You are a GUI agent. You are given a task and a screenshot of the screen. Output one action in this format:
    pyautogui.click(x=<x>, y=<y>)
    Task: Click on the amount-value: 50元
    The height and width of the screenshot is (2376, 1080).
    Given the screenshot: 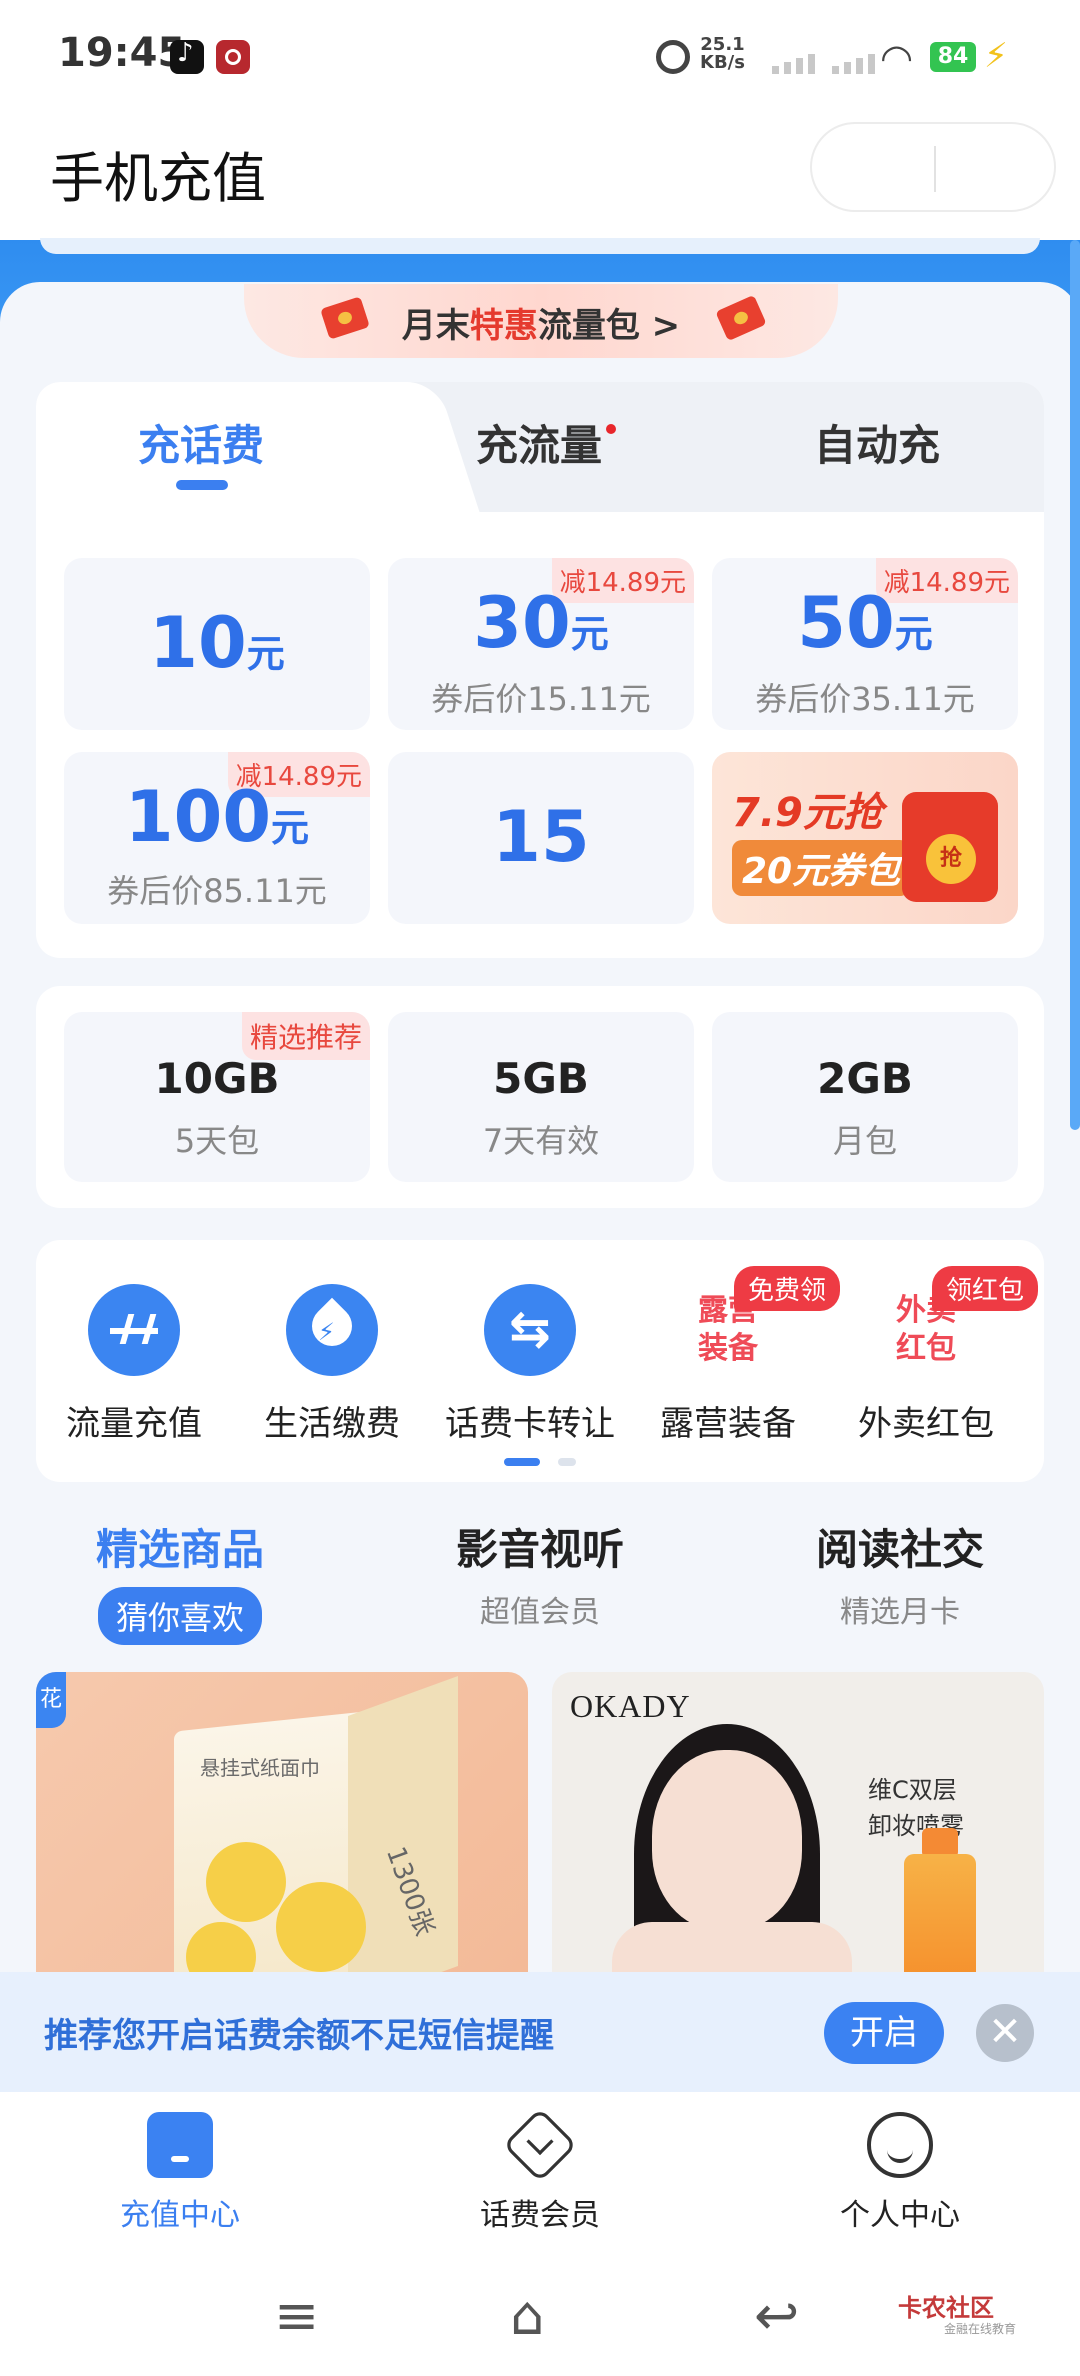 What is the action you would take?
    pyautogui.click(x=865, y=623)
    